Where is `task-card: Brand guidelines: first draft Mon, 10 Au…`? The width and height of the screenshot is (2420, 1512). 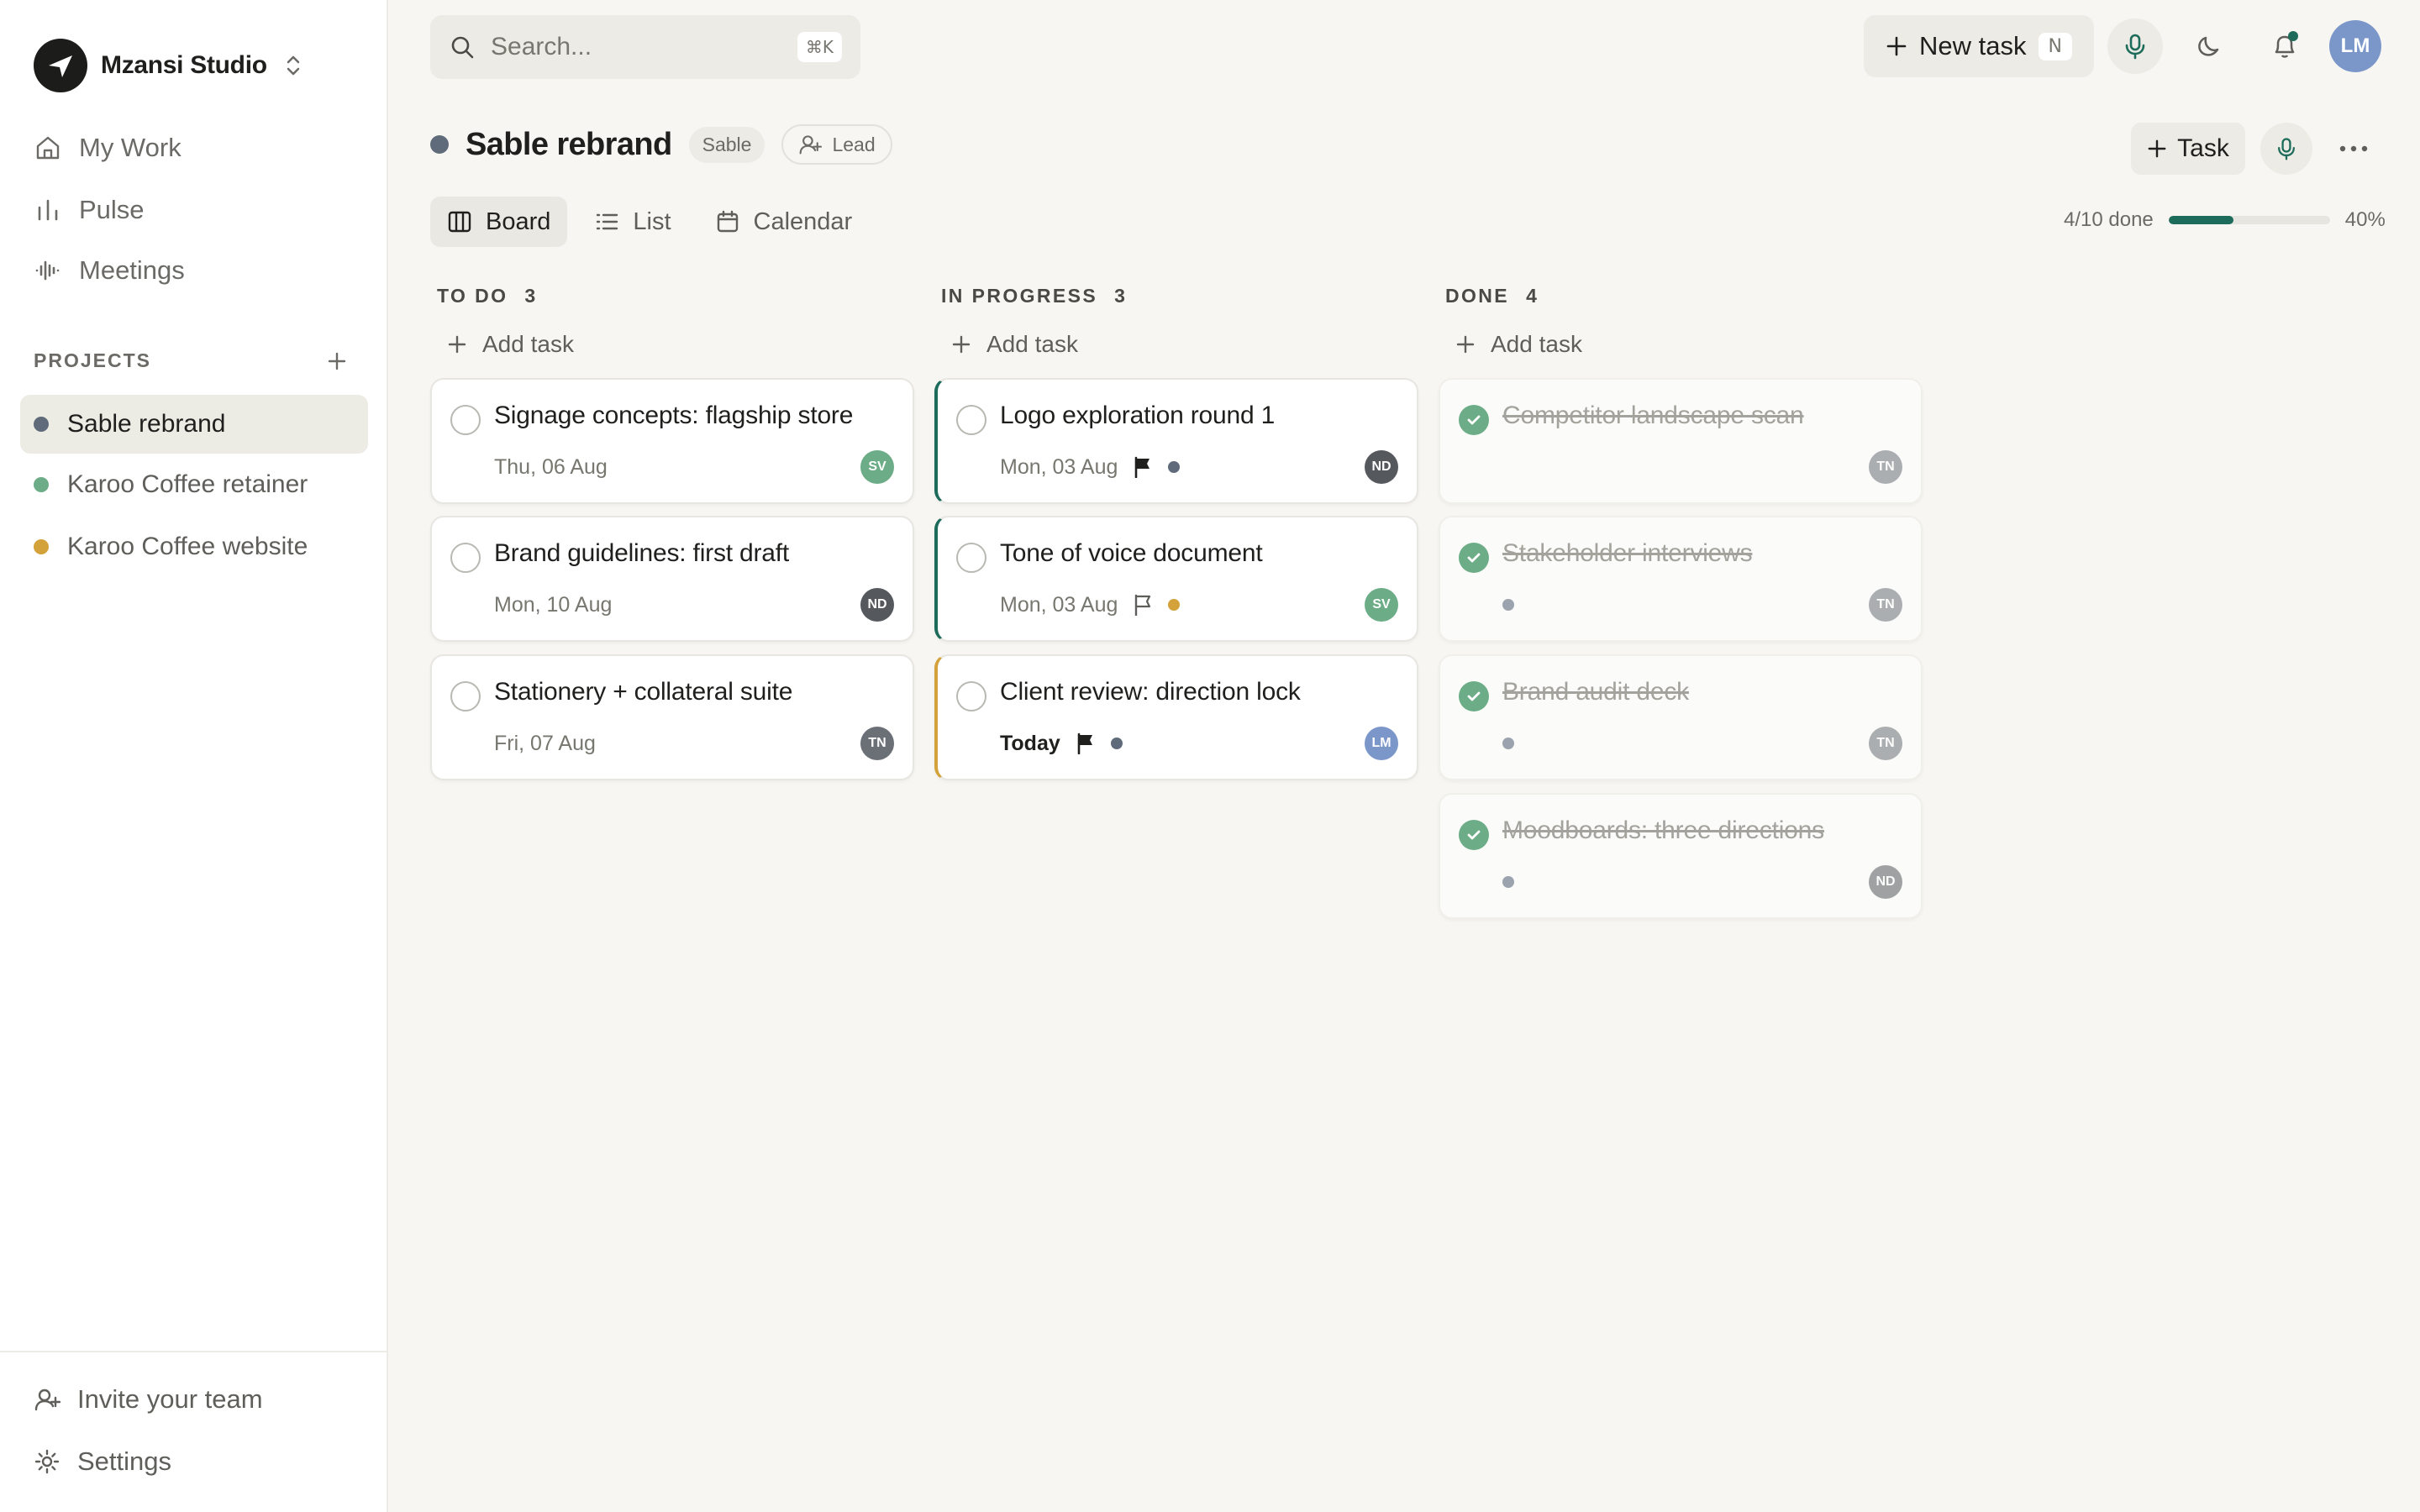
task-card: Brand guidelines: first draft Mon, 10 Au… is located at coordinates (672, 579).